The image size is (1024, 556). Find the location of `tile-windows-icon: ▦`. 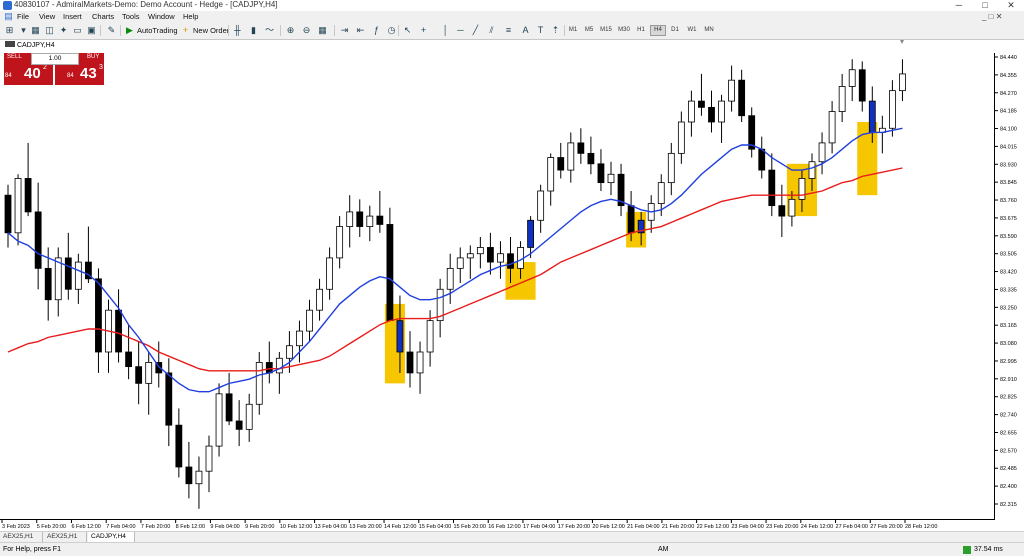

tile-windows-icon: ▦ is located at coordinates (322, 30).